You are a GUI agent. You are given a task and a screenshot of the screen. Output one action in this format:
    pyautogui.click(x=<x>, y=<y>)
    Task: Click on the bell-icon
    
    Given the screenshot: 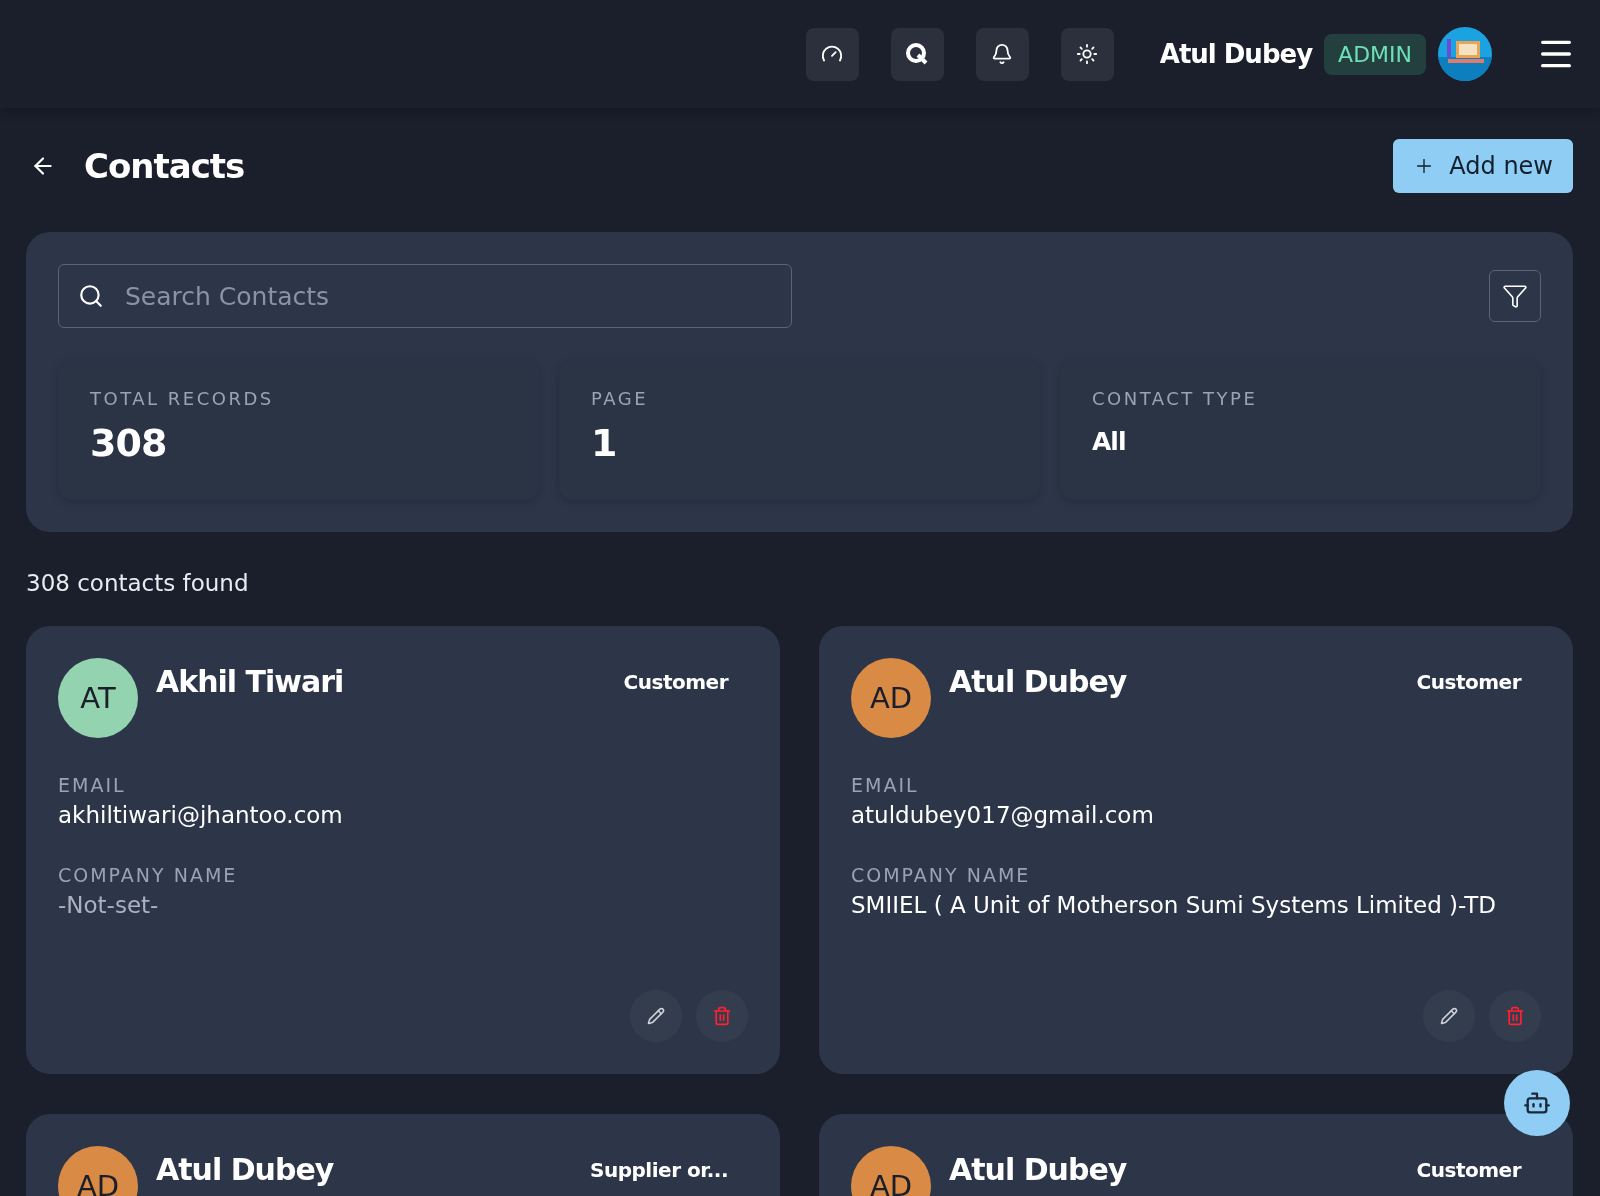 What is the action you would take?
    pyautogui.click(x=1002, y=54)
    